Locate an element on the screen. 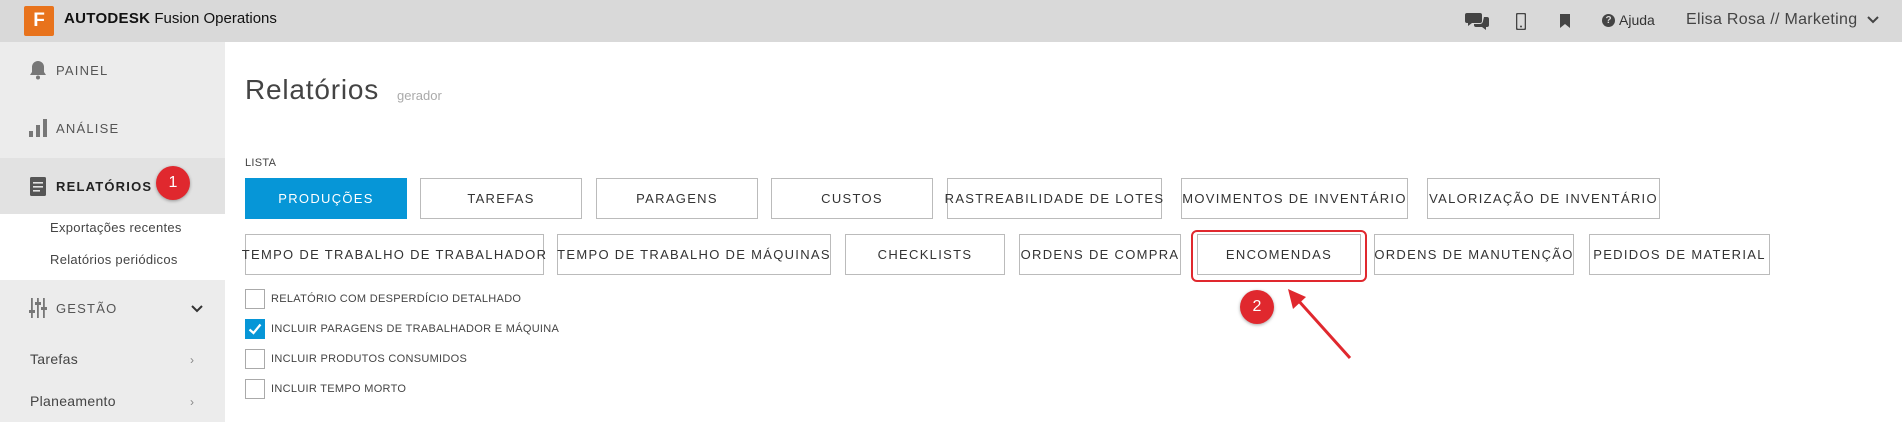 Image resolution: width=1902 pixels, height=422 pixels. sidebar-item-label: RELATÓRIOS is located at coordinates (104, 186).